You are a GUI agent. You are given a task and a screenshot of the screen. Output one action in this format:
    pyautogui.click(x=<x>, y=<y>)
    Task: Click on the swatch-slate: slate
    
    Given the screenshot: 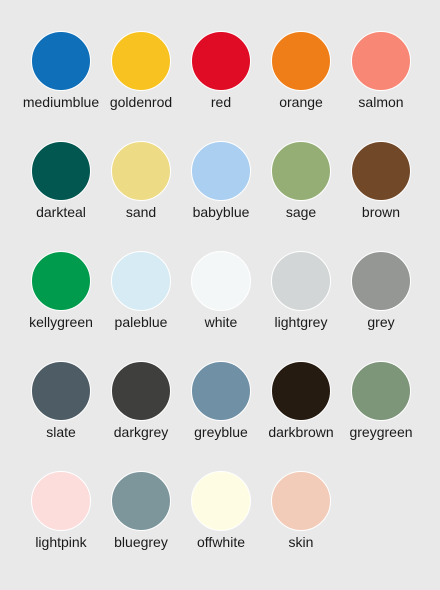 What is the action you would take?
    pyautogui.click(x=61, y=411)
    